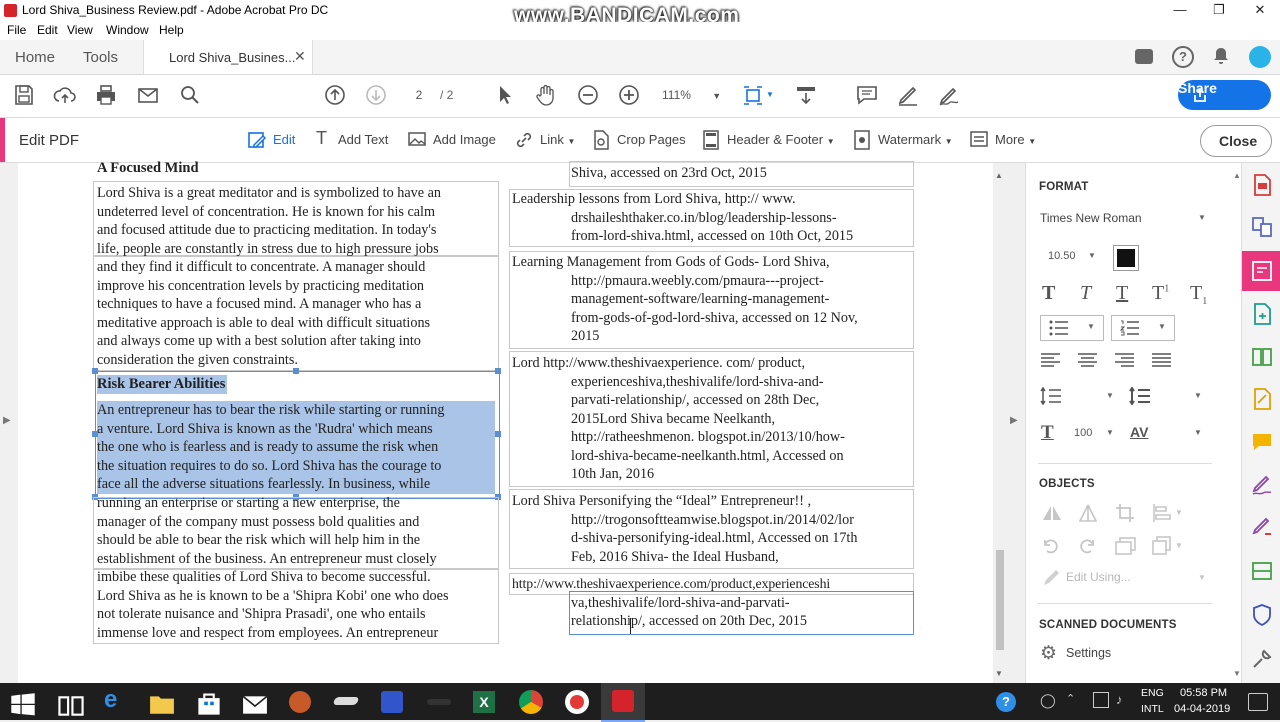 The height and width of the screenshot is (722, 1280). Describe the element at coordinates (531, 702) in the screenshot. I see `chrome-icon` at that location.